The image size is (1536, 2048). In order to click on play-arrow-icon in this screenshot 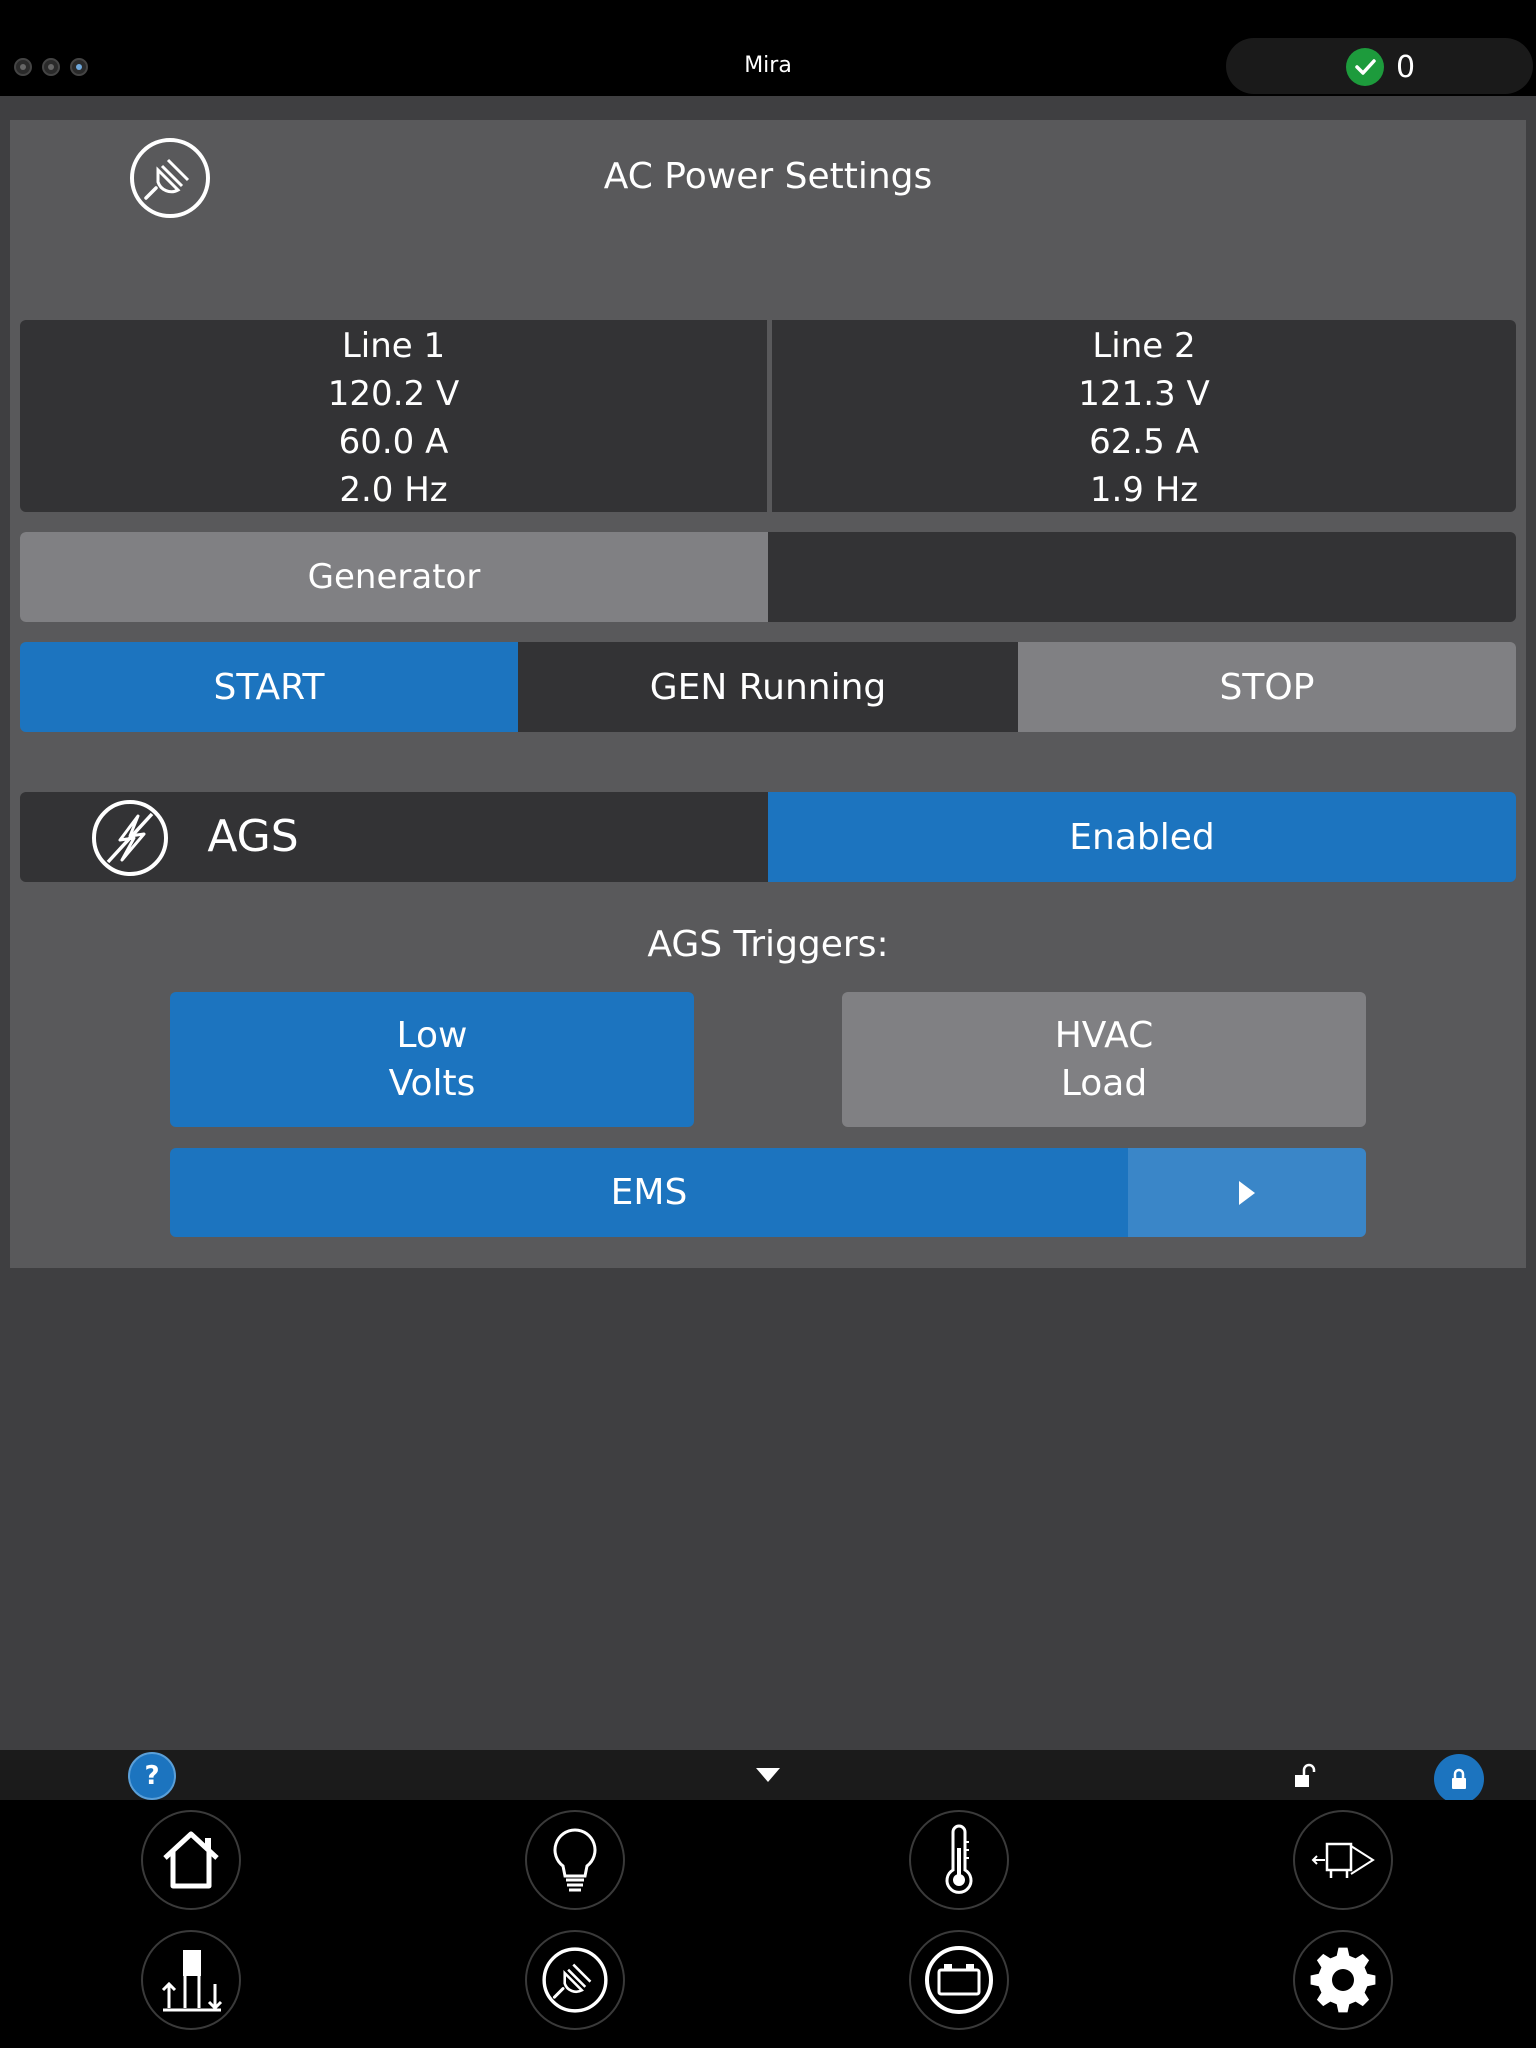, I will do `click(1247, 1192)`.